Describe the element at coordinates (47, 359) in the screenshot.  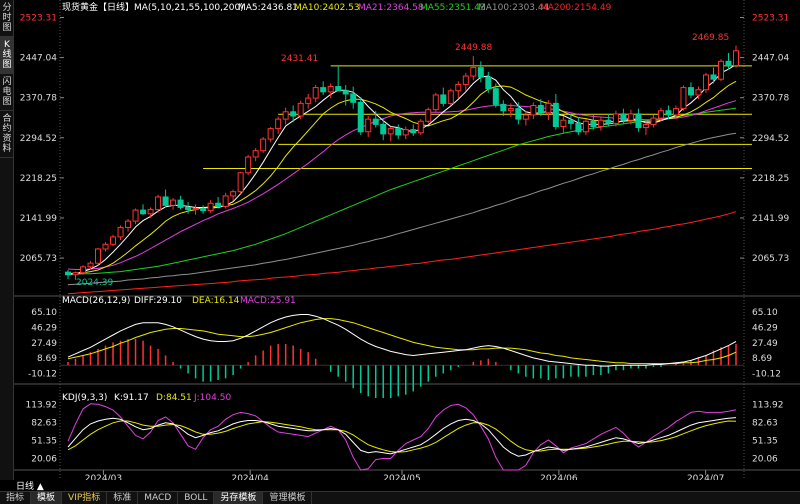
I see `macd-y-tick-left: 8.69` at that location.